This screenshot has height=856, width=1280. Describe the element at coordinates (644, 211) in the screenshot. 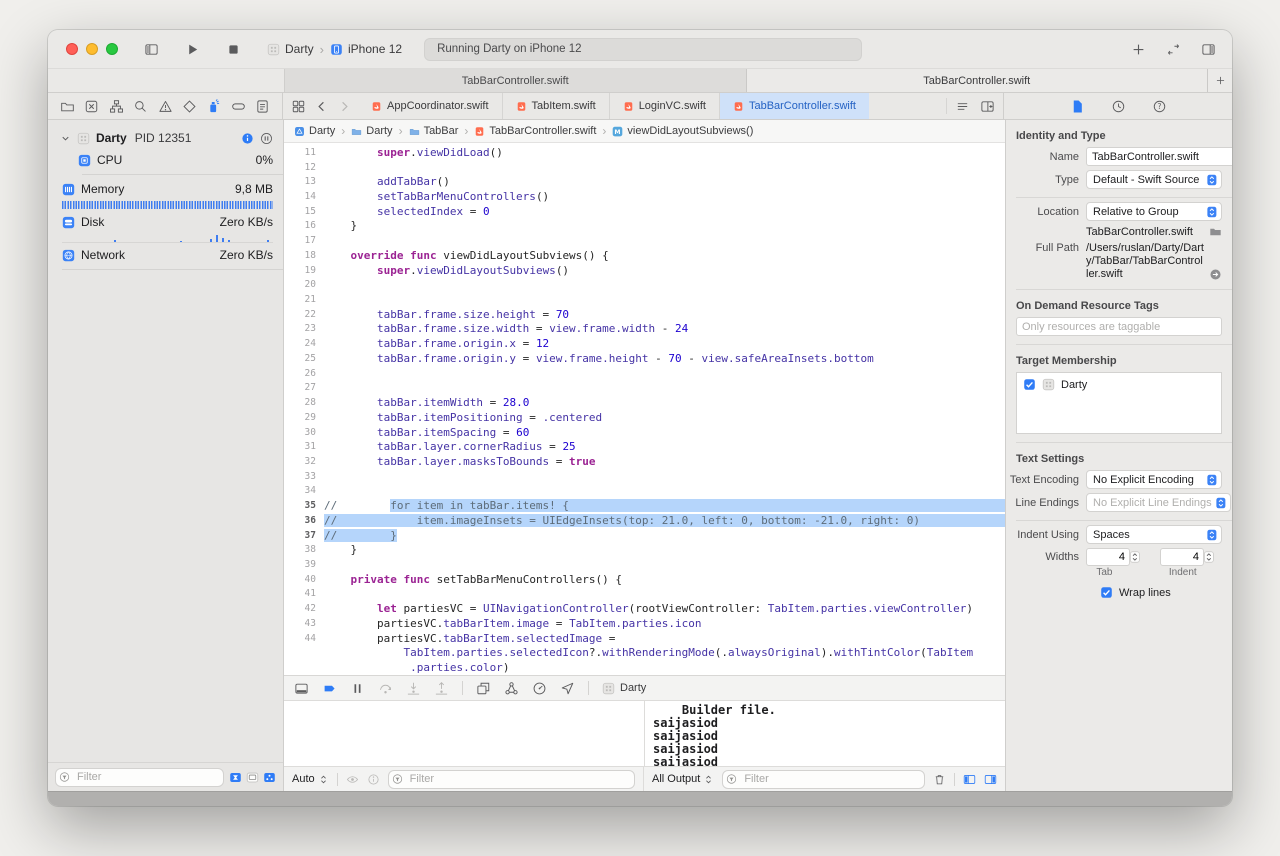

I see `code-line: 15 selectedIndex = 0` at that location.